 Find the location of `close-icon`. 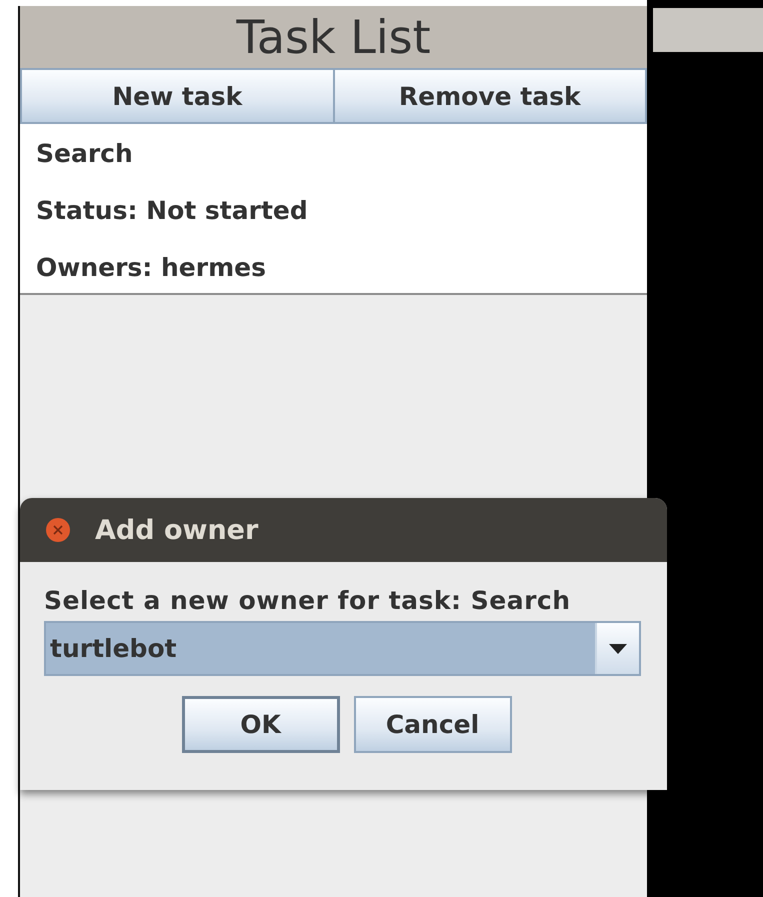

close-icon is located at coordinates (58, 530).